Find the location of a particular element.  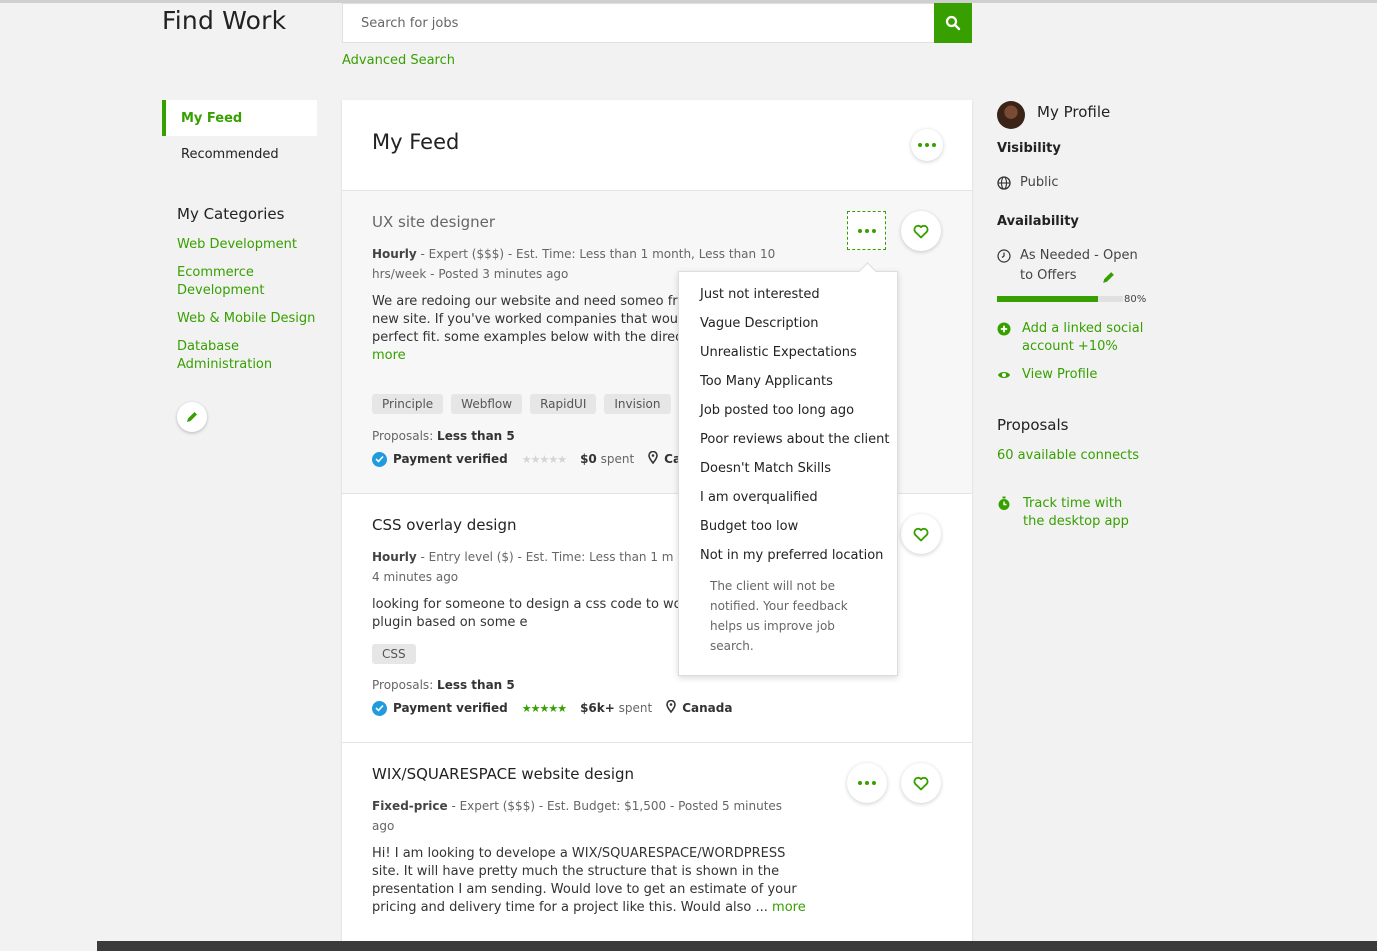

search-icon is located at coordinates (953, 23).